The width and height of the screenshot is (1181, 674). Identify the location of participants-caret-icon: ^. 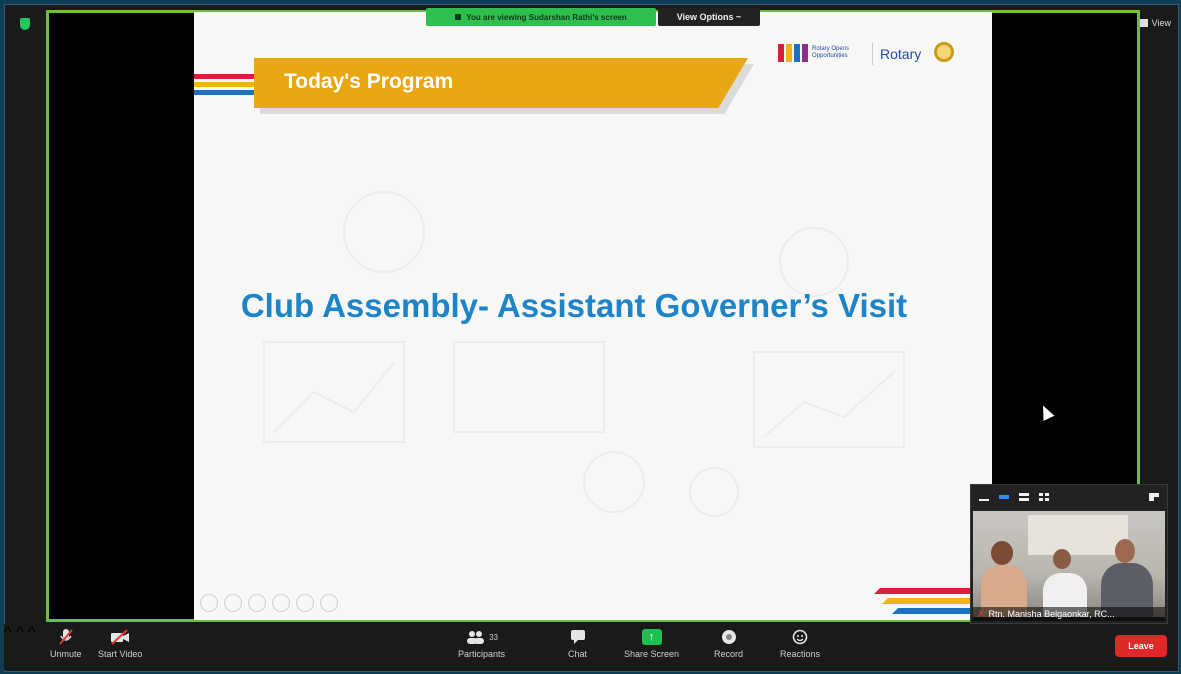
(32, 632).